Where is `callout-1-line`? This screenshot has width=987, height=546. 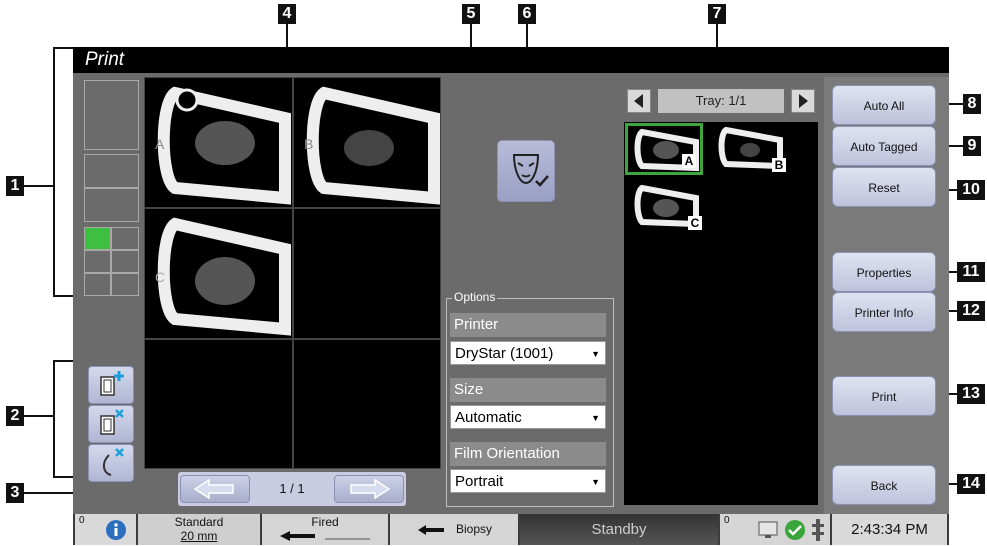 callout-1-line is located at coordinates (39, 186).